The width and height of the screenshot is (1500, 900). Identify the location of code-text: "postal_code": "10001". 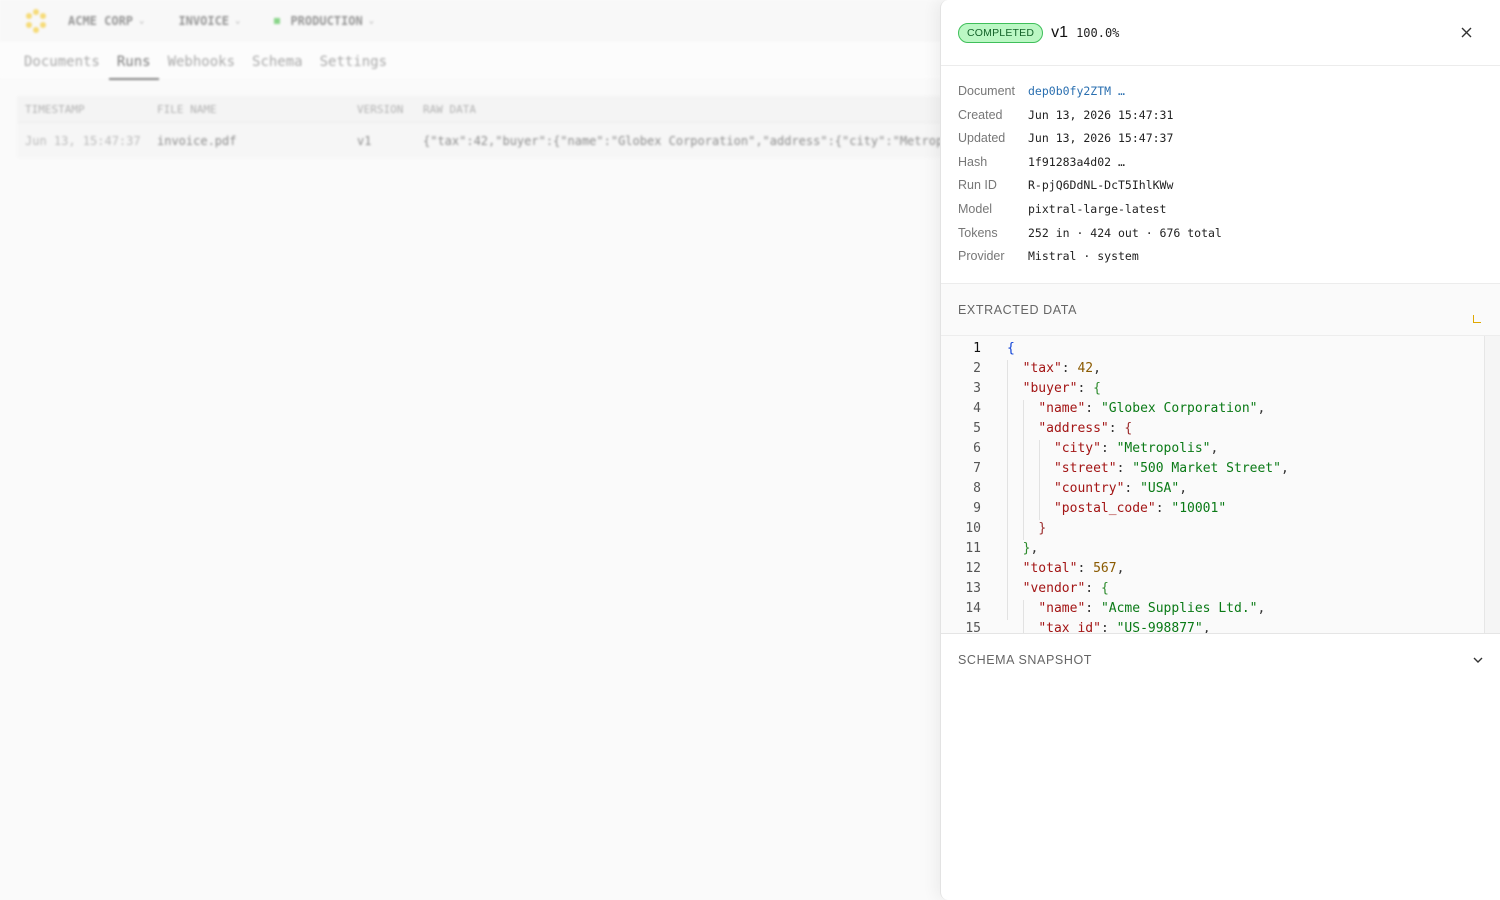
(1140, 508).